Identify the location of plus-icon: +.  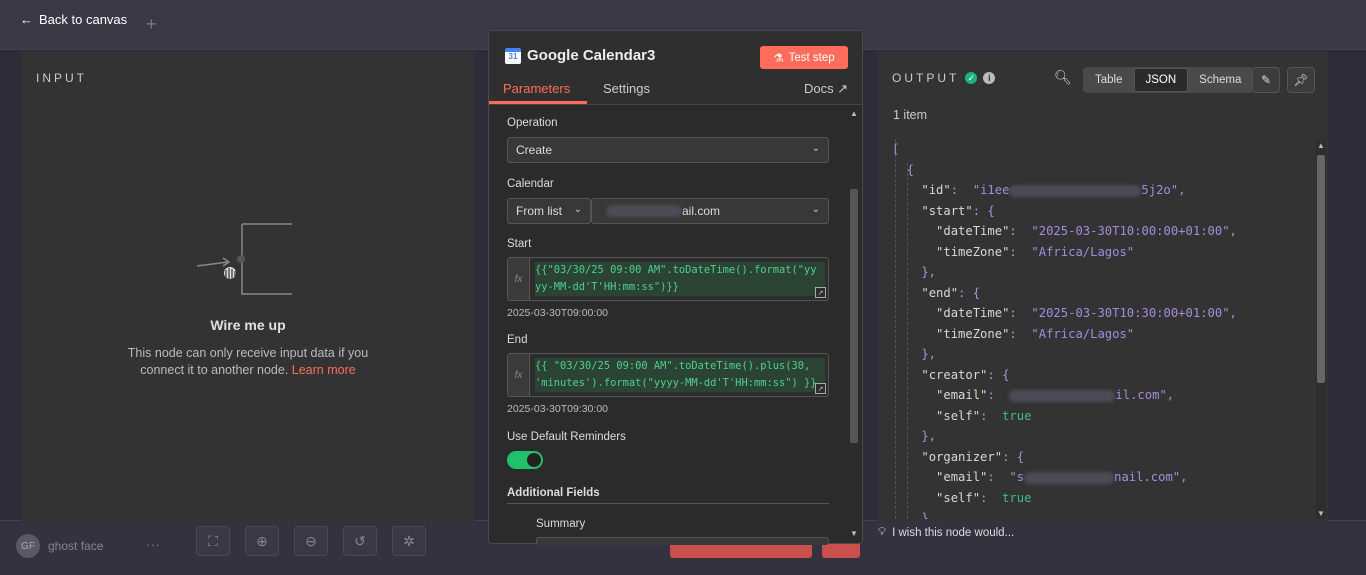
(151, 24).